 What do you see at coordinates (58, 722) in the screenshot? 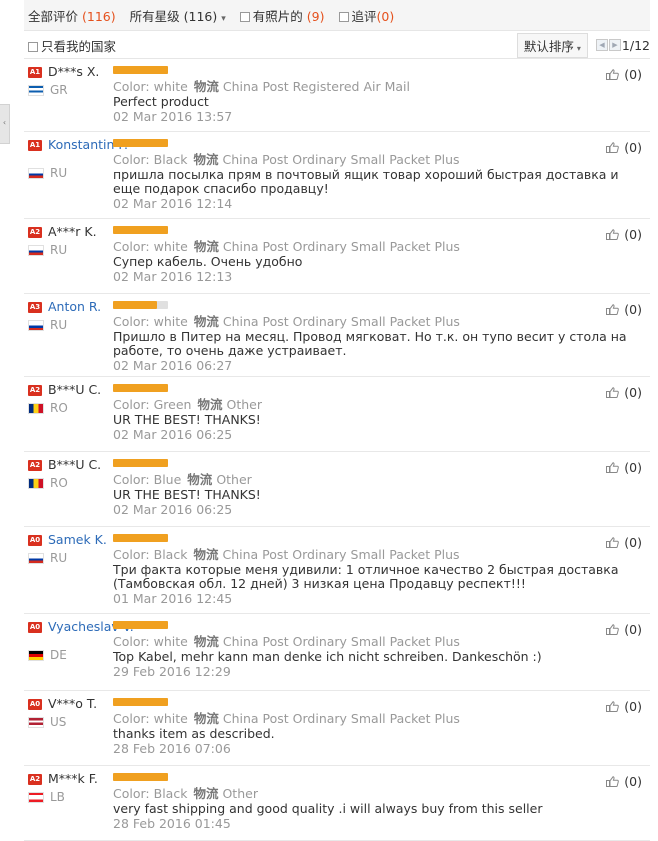
I see `country-code: US` at bounding box center [58, 722].